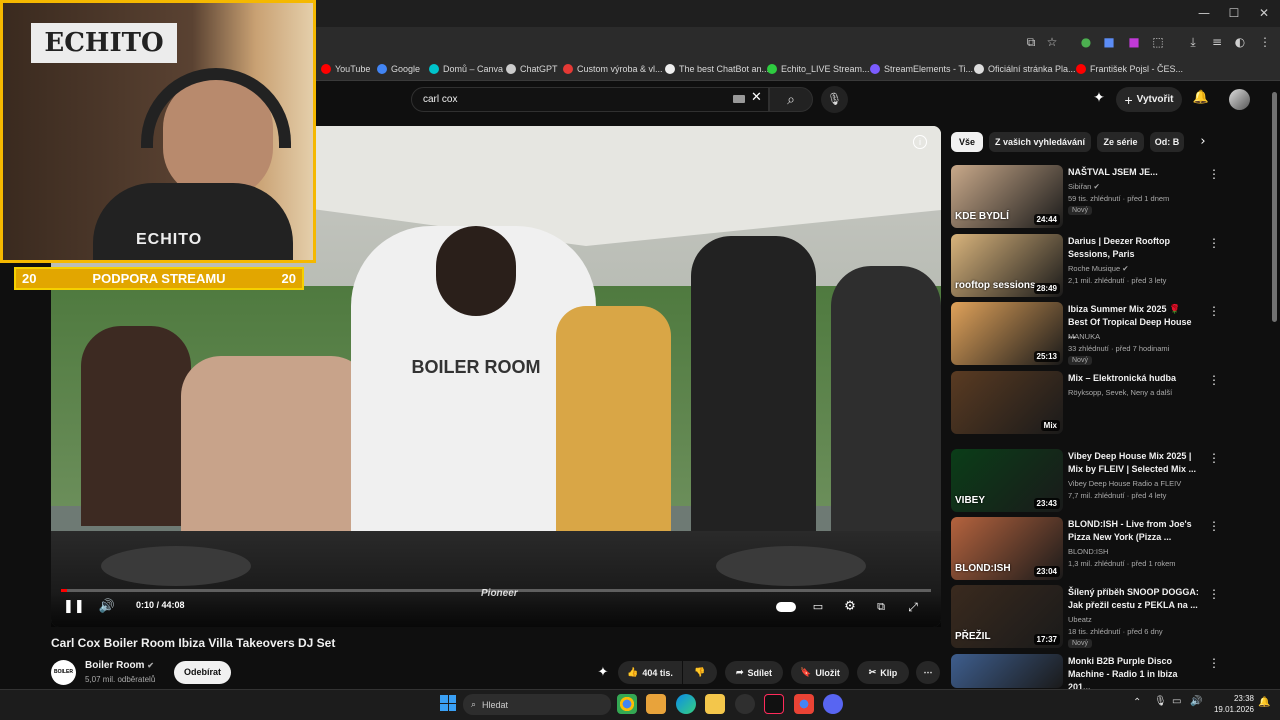  What do you see at coordinates (745, 704) in the screenshot?
I see `obs-app-icon` at bounding box center [745, 704].